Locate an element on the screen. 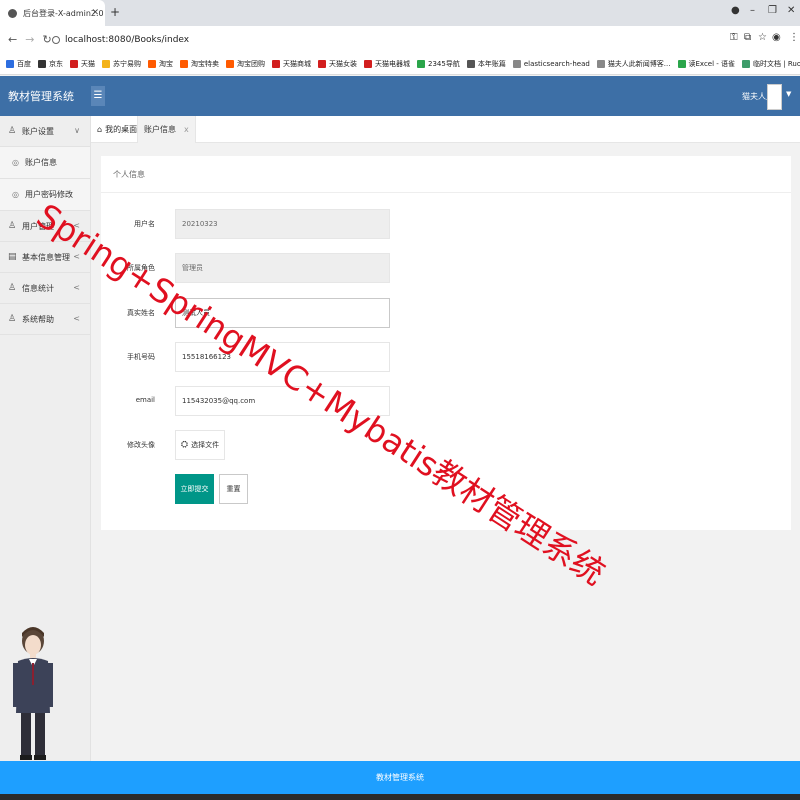  sidebar-subitem-account-info: ◎ 账户信息 is located at coordinates (45, 163).